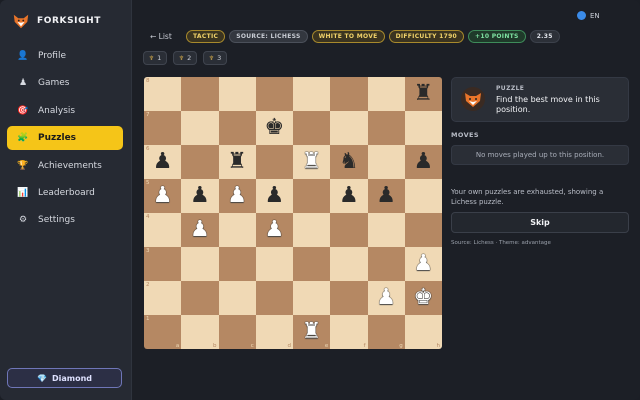 This screenshot has height=400, width=640. Describe the element at coordinates (200, 94) in the screenshot. I see `square-b8` at that location.